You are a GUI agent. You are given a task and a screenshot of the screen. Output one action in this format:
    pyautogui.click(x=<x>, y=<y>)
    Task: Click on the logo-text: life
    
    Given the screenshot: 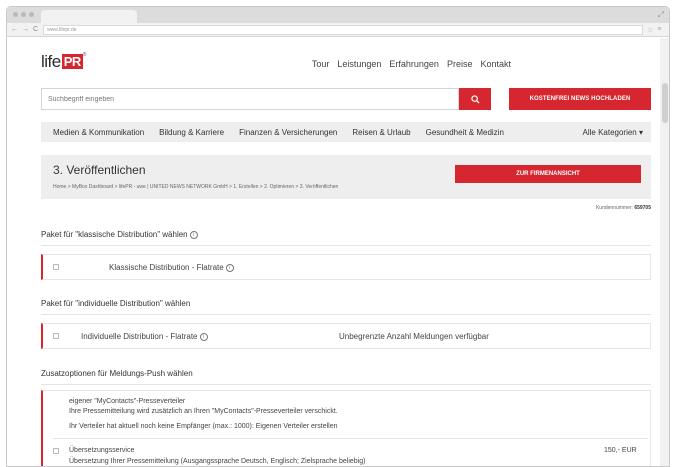 What is the action you would take?
    pyautogui.click(x=51, y=61)
    